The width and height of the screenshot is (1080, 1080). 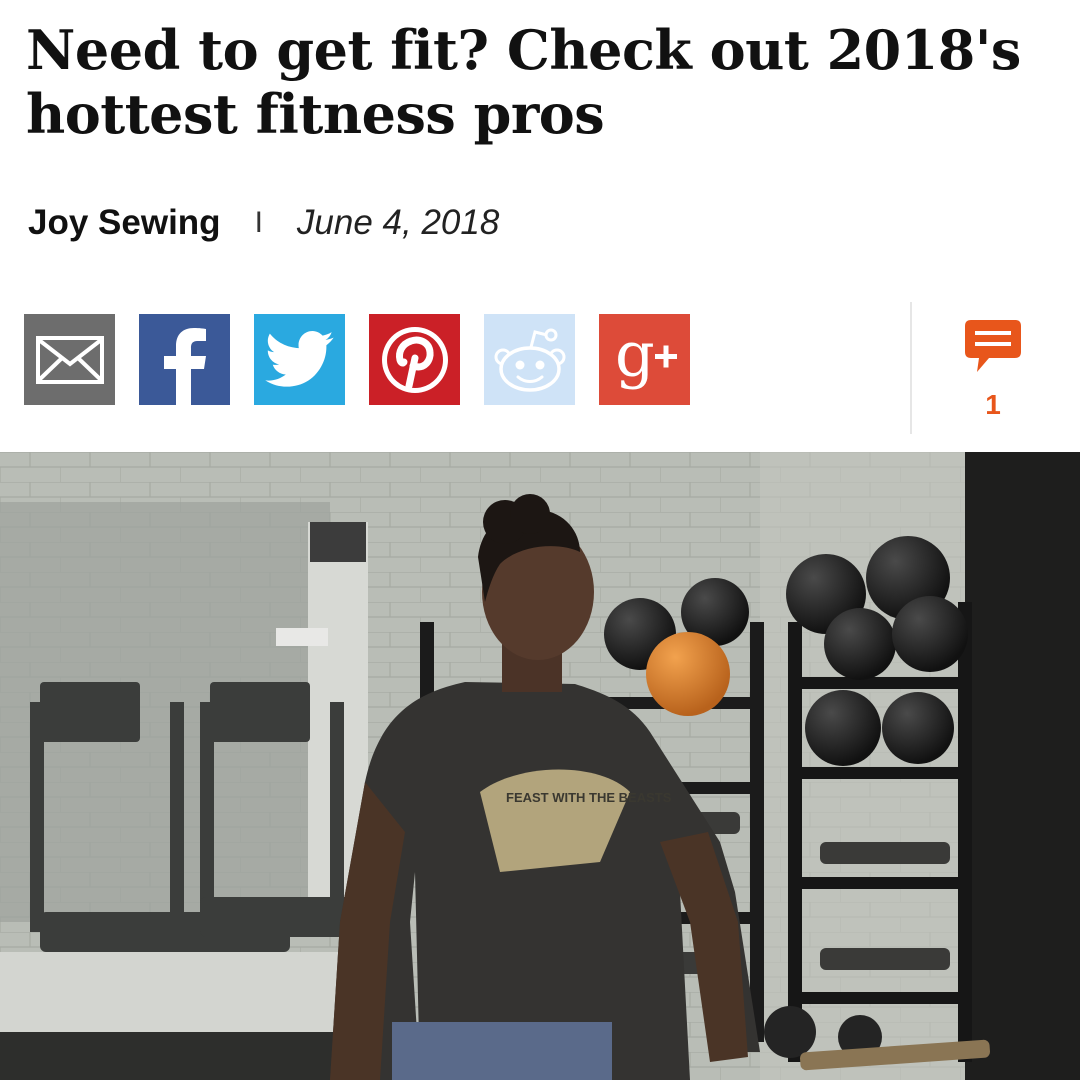 I want to click on google-plus-share-button: g, so click(x=644, y=359).